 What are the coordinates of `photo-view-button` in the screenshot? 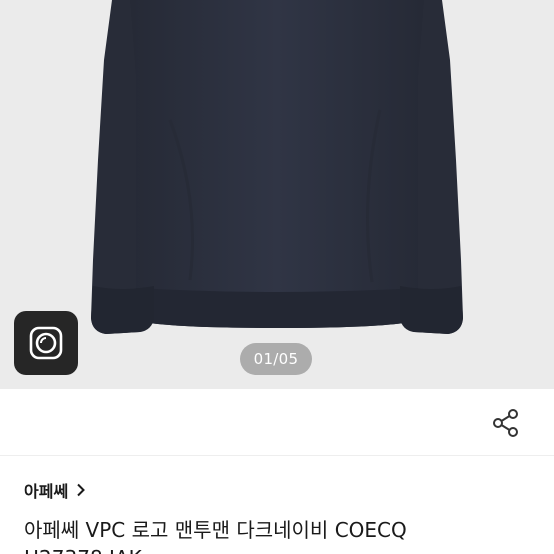 It's located at (46, 343).